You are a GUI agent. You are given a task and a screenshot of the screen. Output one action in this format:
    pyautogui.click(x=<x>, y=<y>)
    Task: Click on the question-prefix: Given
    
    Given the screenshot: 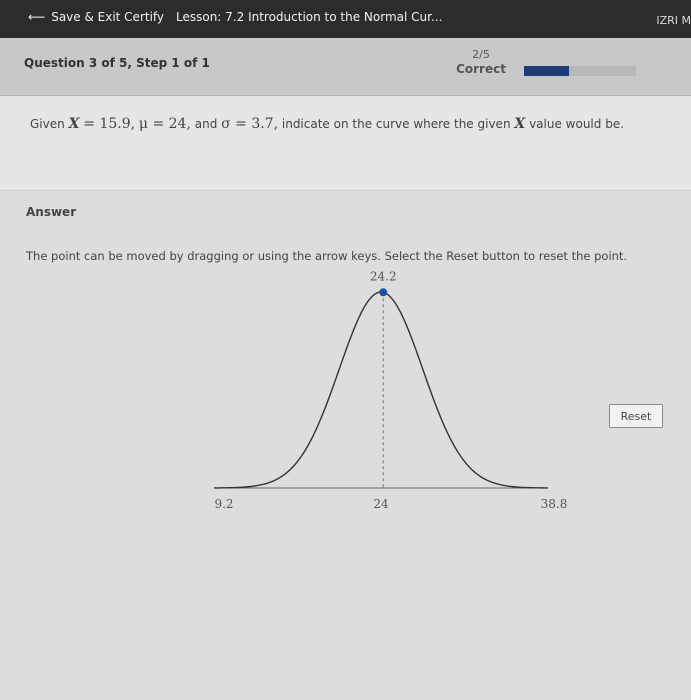 What is the action you would take?
    pyautogui.click(x=47, y=124)
    